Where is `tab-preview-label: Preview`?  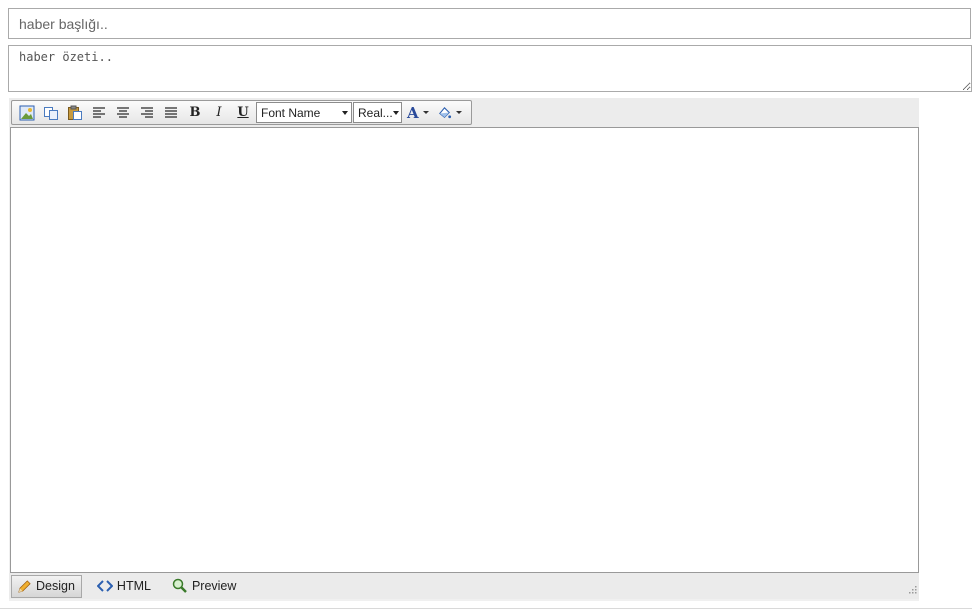 tab-preview-label: Preview is located at coordinates (214, 586).